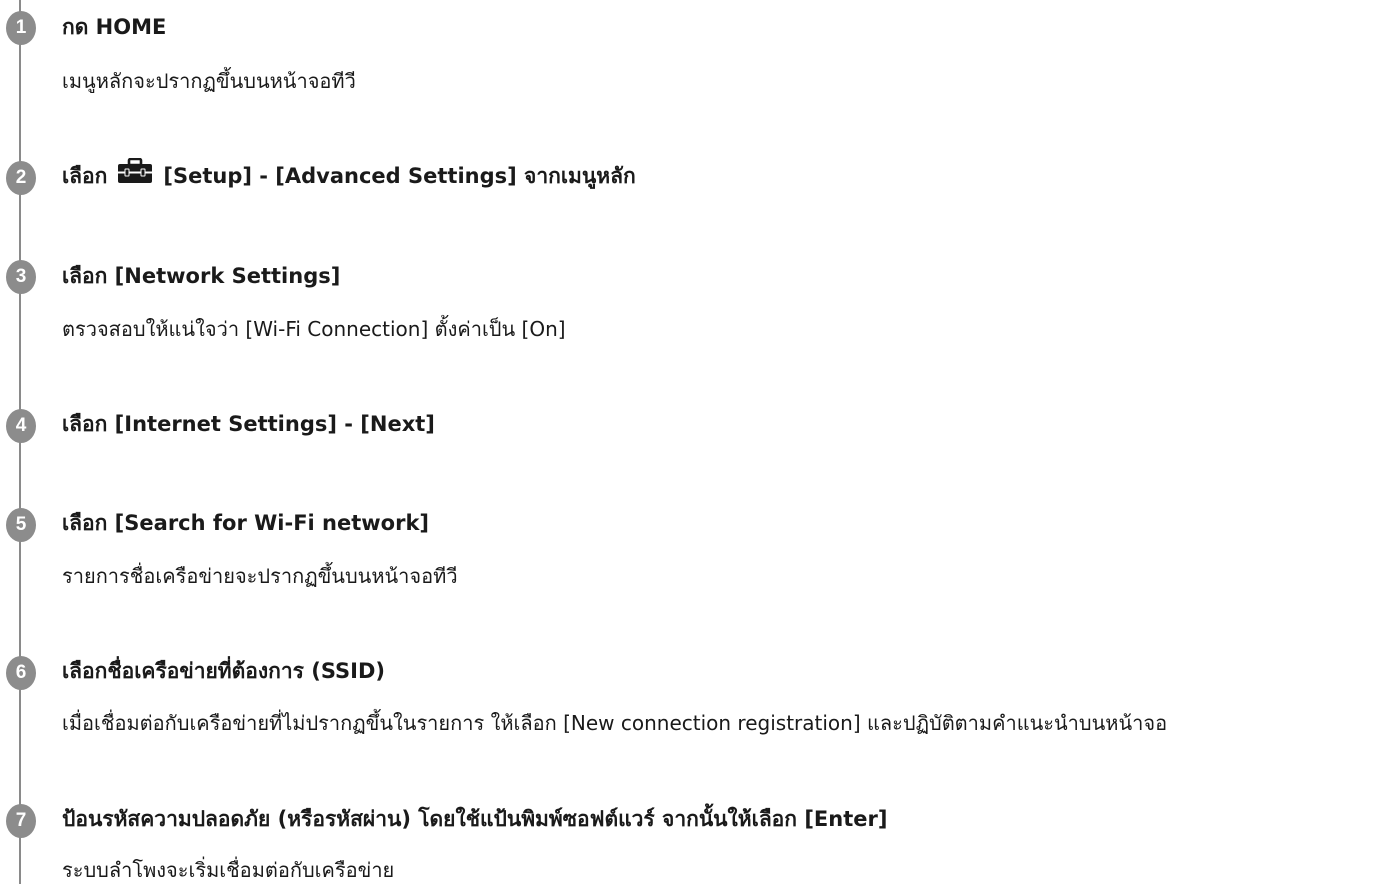 This screenshot has width=1391, height=884. Describe the element at coordinates (21, 28) in the screenshot. I see `step-1-badge: 1` at that location.